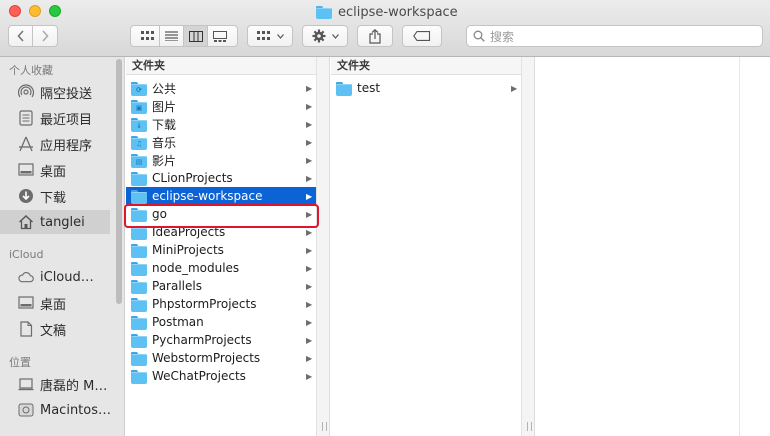 Image resolution: width=770 pixels, height=436 pixels. Describe the element at coordinates (221, 376) in the screenshot. I see `folder-row: WeChatProjects ▶` at that location.